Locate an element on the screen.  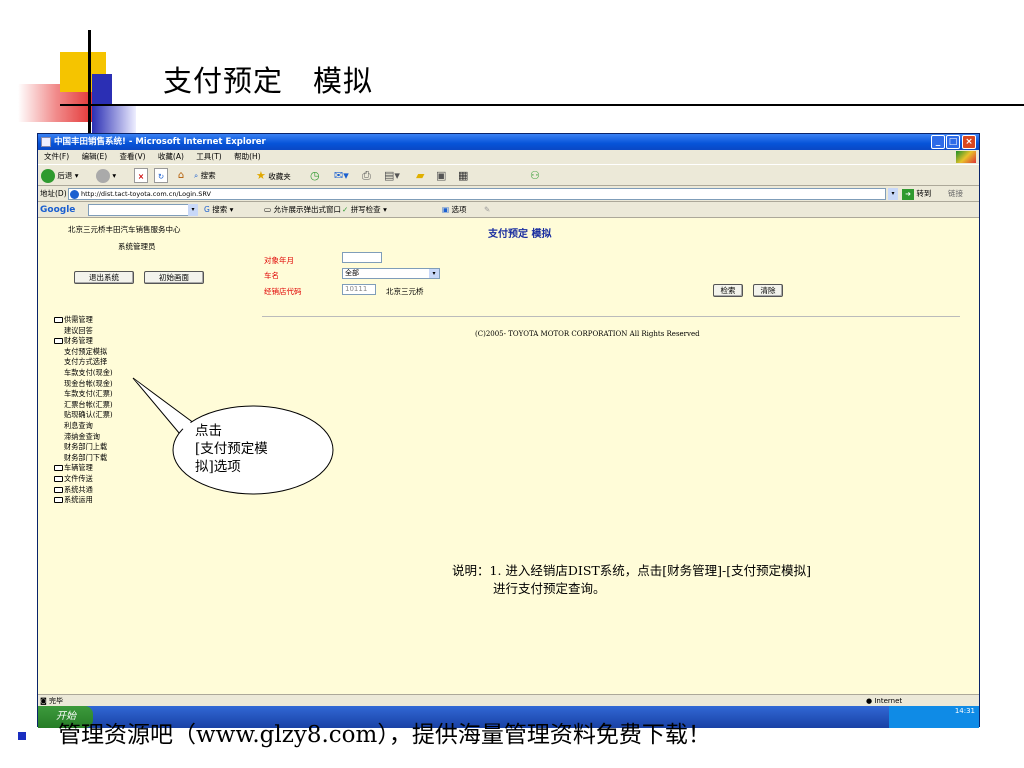
callout-overlay is located at coordinates (233, 436).